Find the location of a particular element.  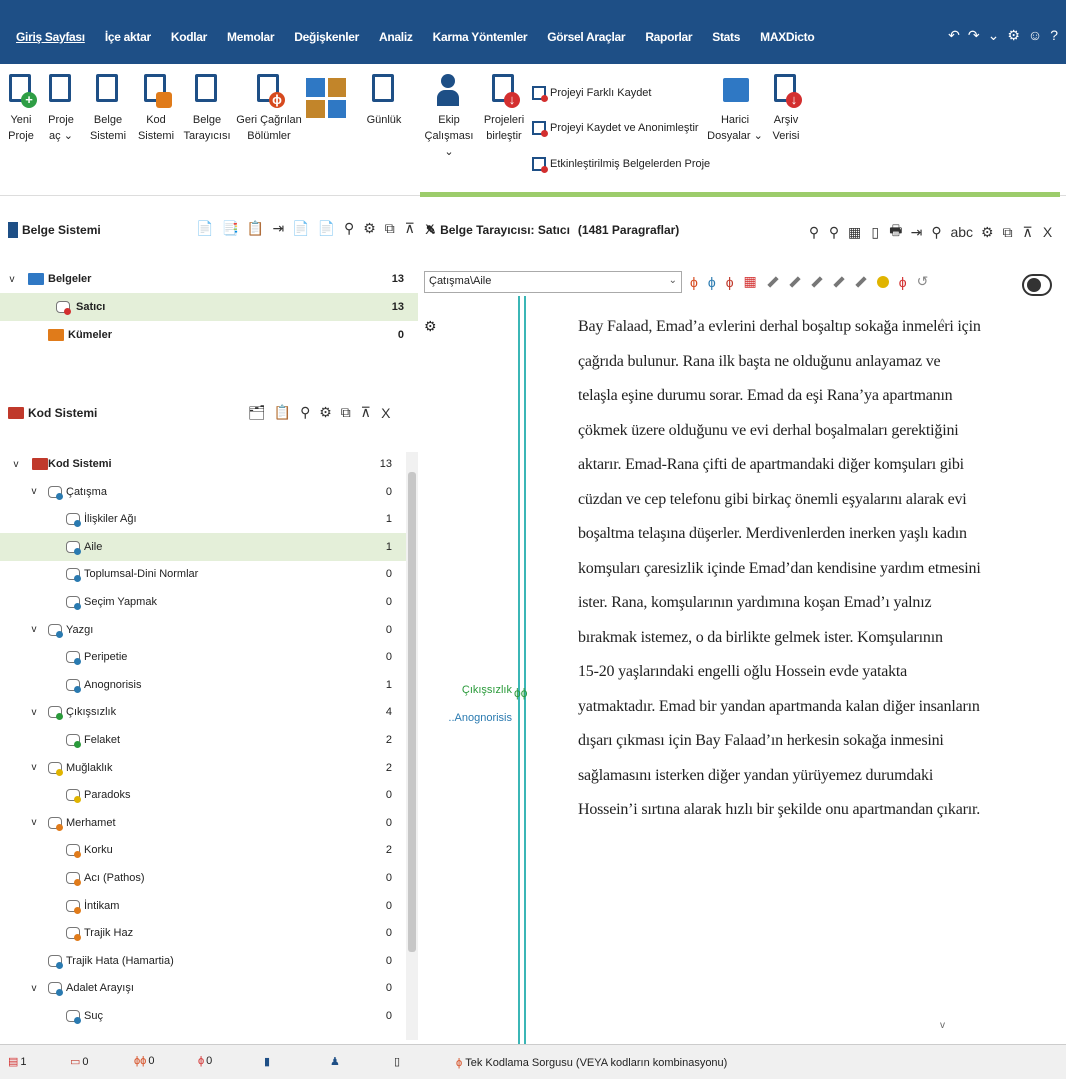

document-system-row: Kümeler 0 is located at coordinates (209, 335).